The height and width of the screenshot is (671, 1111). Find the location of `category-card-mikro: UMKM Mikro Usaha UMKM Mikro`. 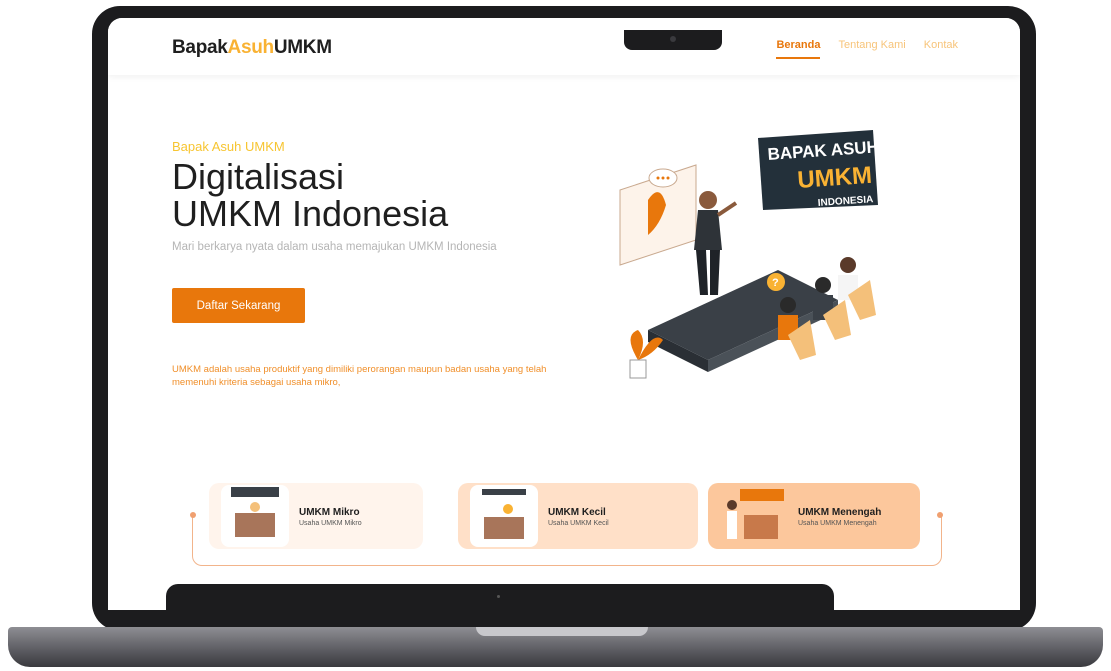

category-card-mikro: UMKM Mikro Usaha UMKM Mikro is located at coordinates (316, 516).